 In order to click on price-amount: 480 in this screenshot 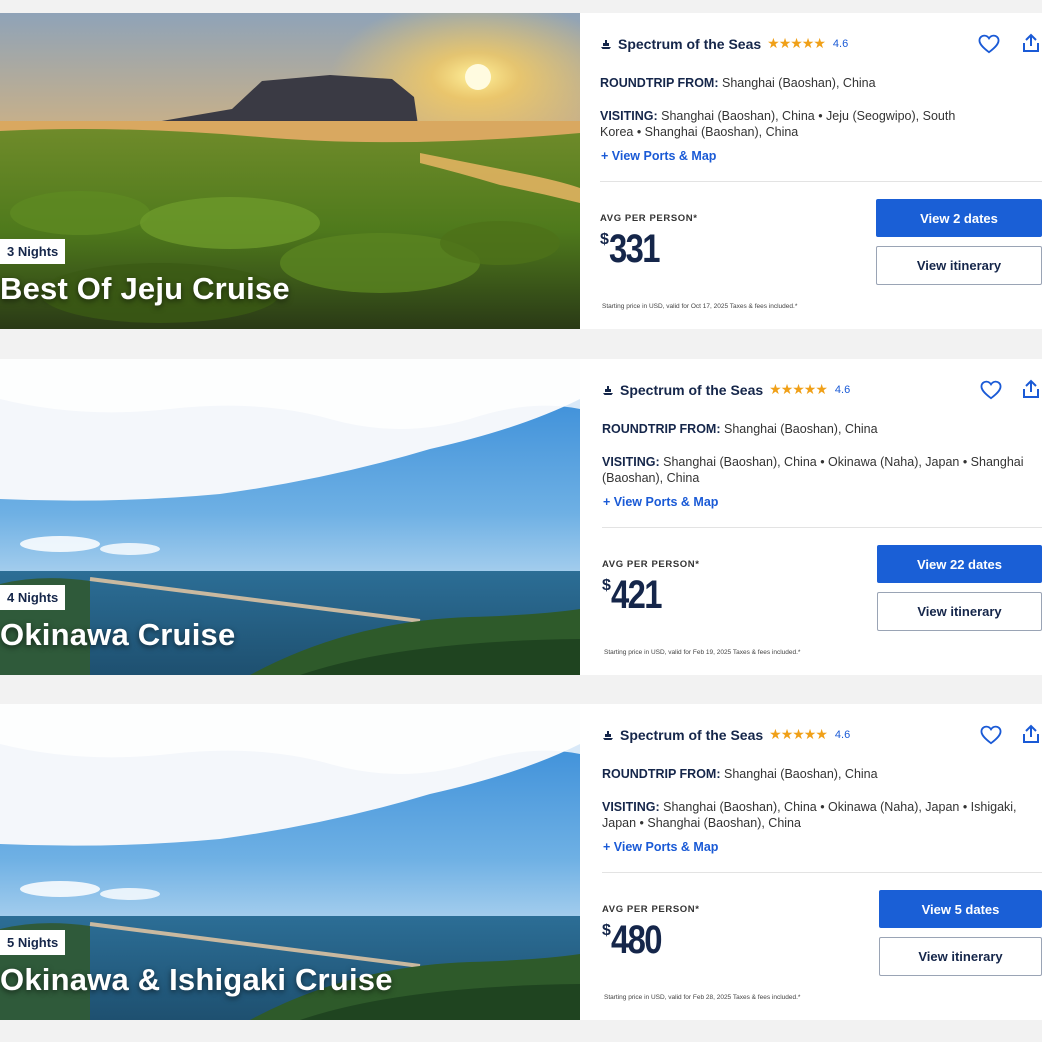, I will do `click(636, 940)`.